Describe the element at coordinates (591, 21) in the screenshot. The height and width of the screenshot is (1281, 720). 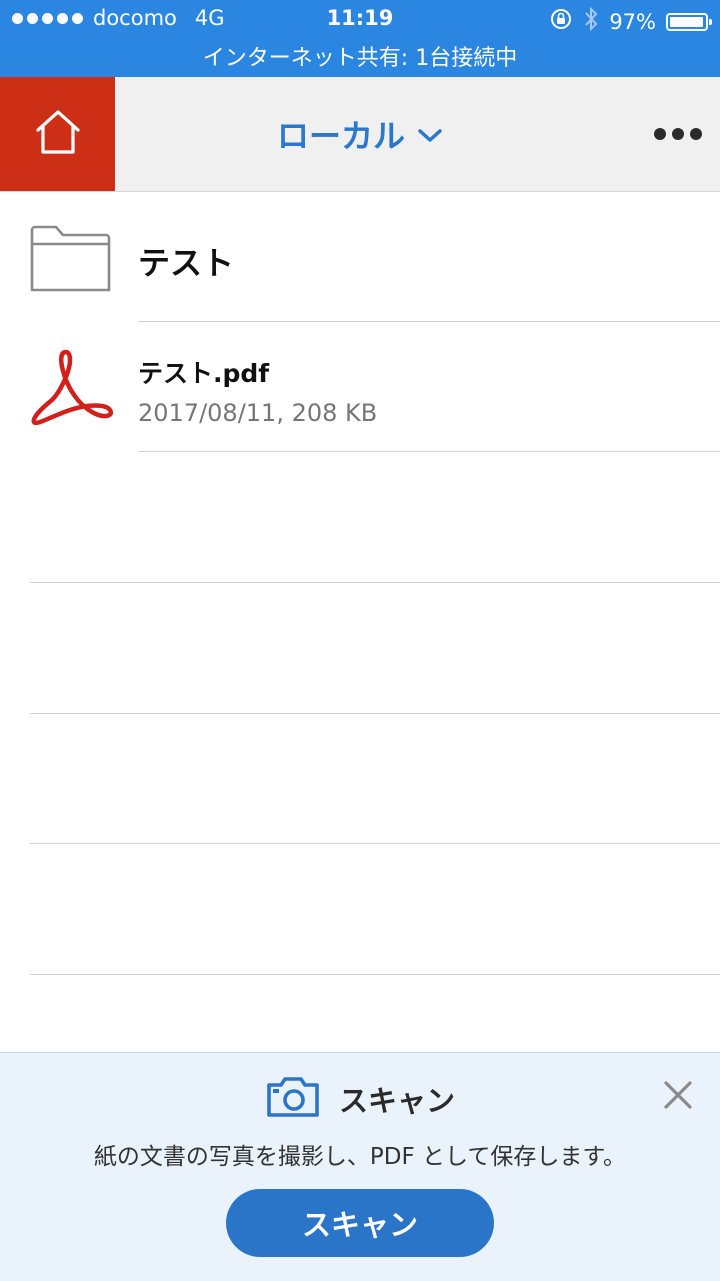
I see `bluetooth-icon` at that location.